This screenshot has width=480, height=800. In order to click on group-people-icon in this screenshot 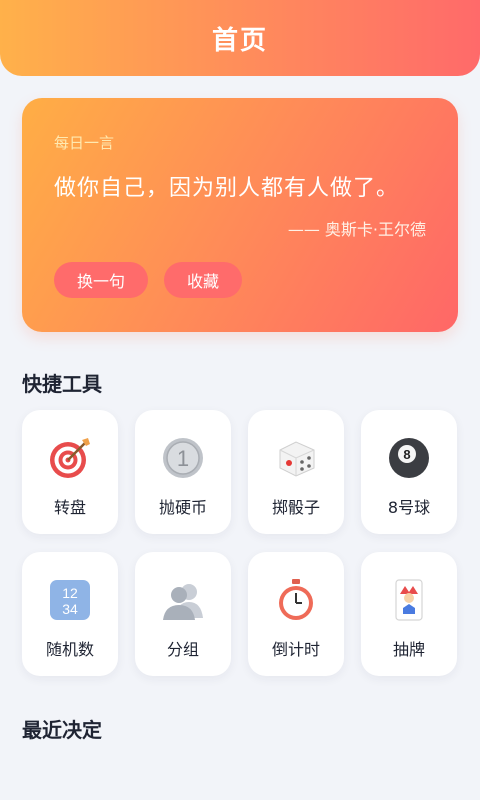, I will do `click(183, 602)`.